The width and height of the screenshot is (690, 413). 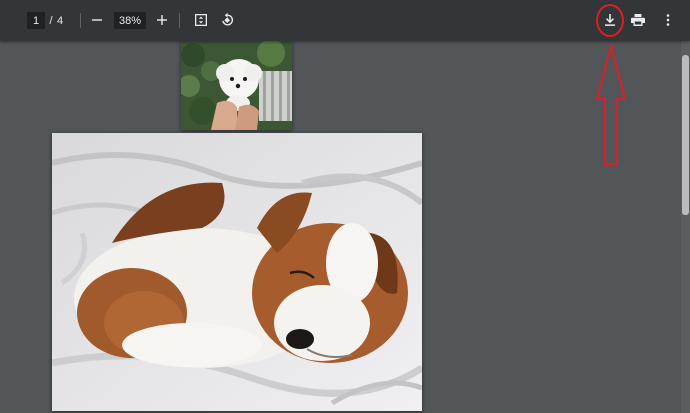 I want to click on pdf-page-thumbnail, so click(x=236, y=85).